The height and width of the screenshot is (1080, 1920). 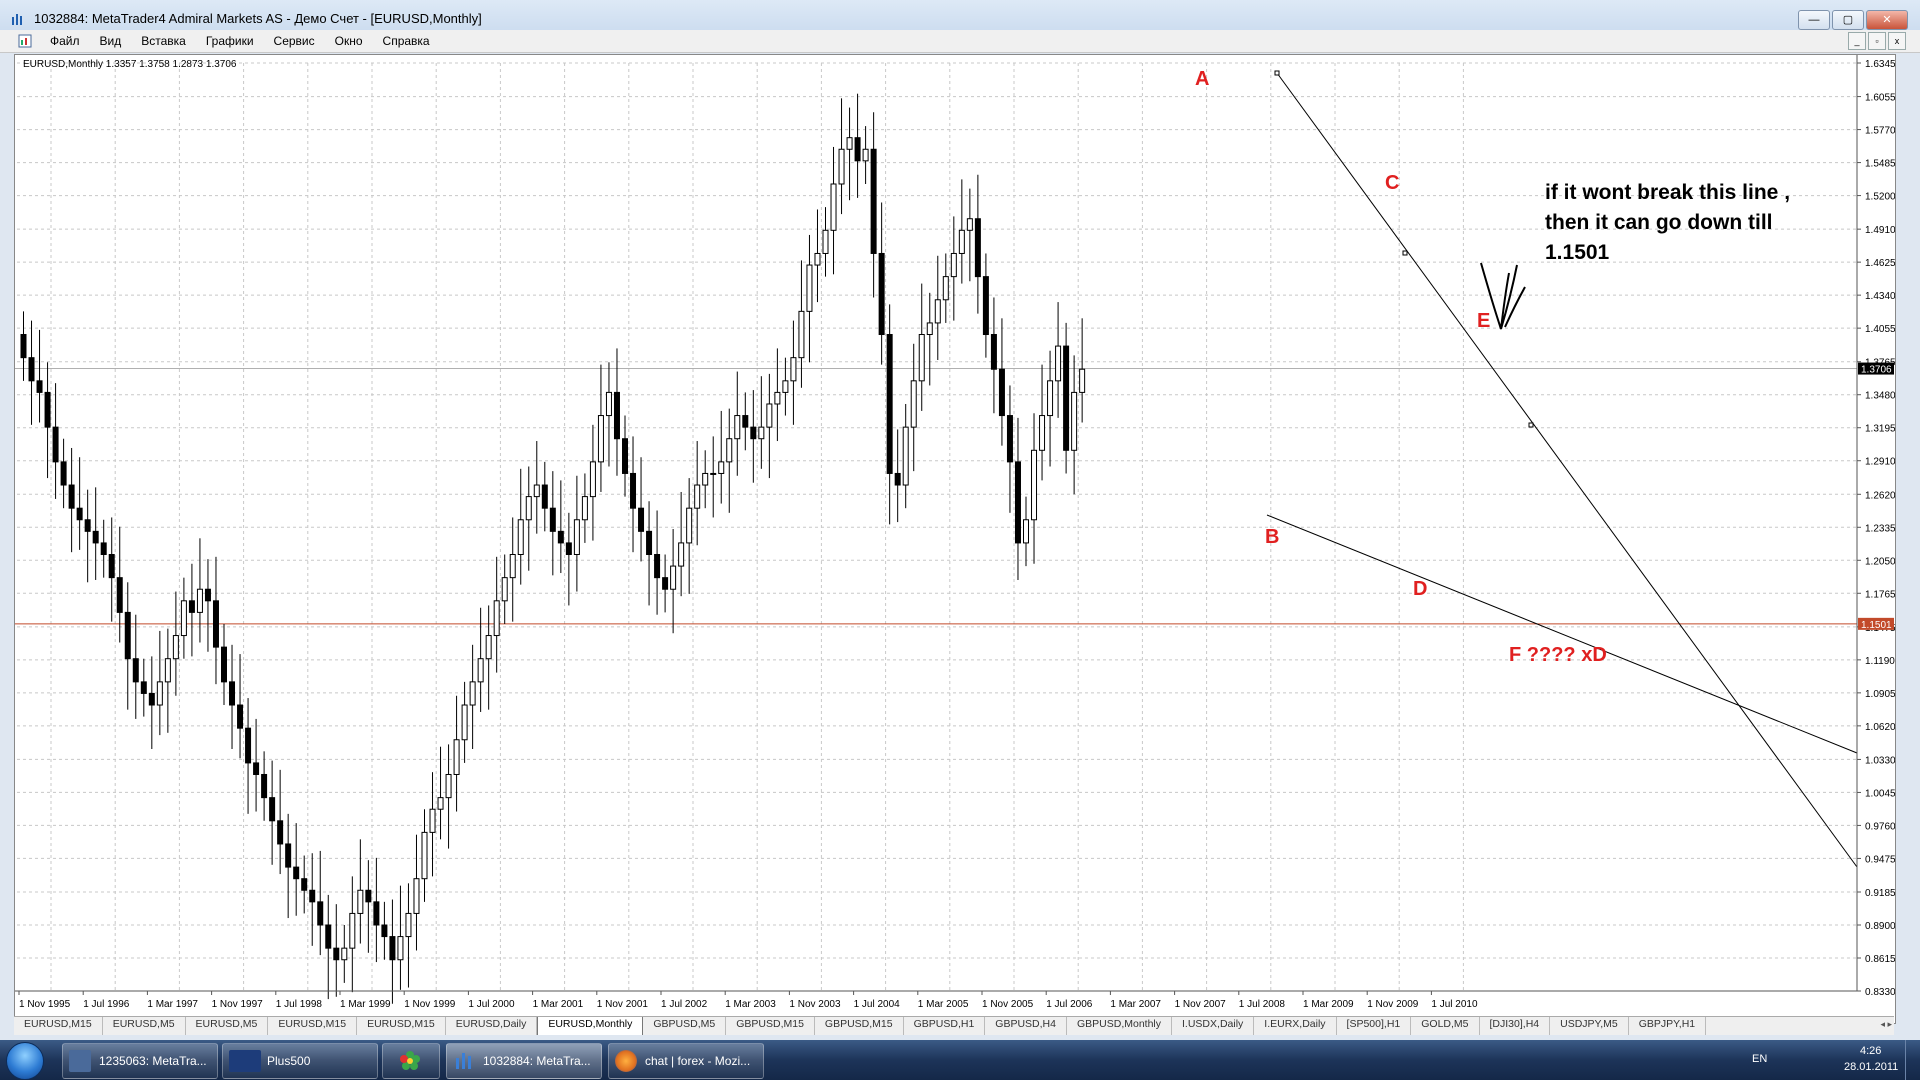 What do you see at coordinates (349, 41) in the screenshot?
I see `menu-window: Окно` at bounding box center [349, 41].